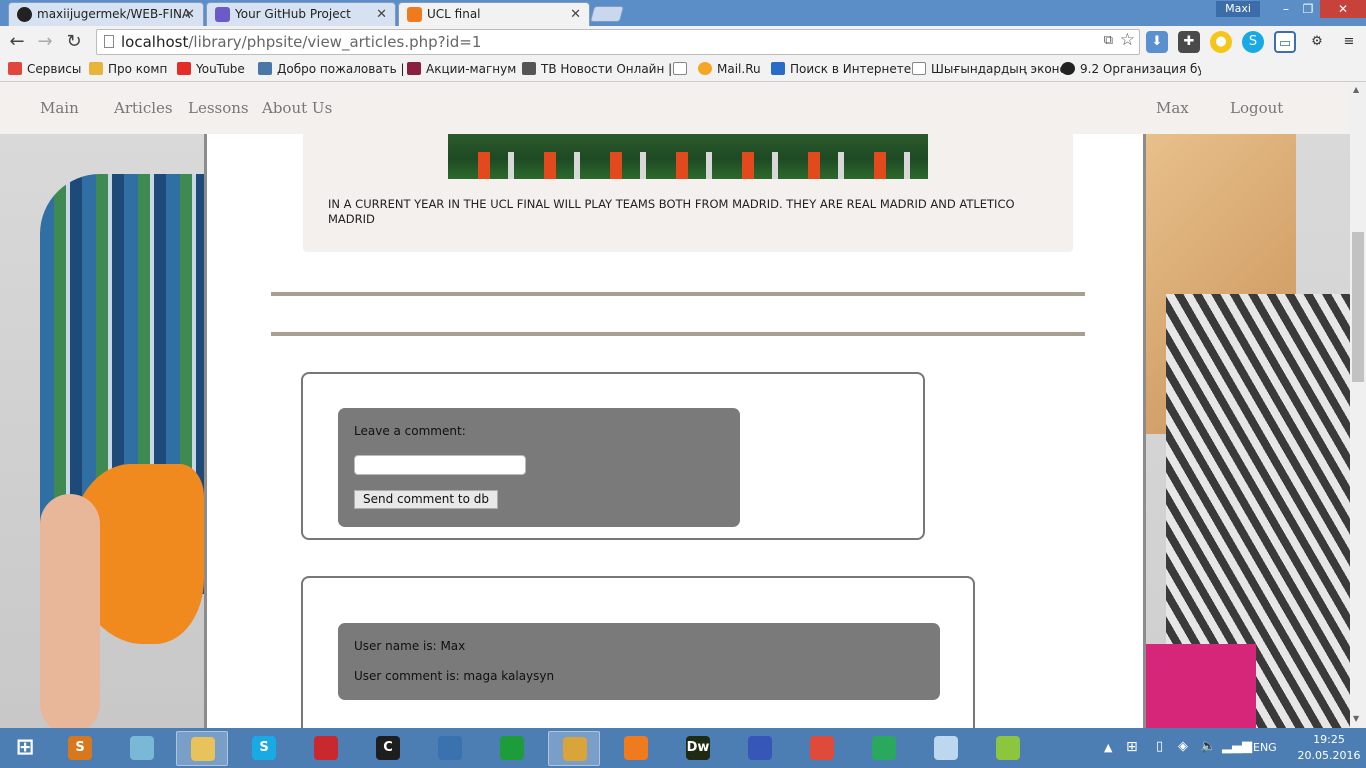 Image resolution: width=1366 pixels, height=768 pixels. I want to click on taskbar-app-dreamweaver: Dw, so click(698, 748).